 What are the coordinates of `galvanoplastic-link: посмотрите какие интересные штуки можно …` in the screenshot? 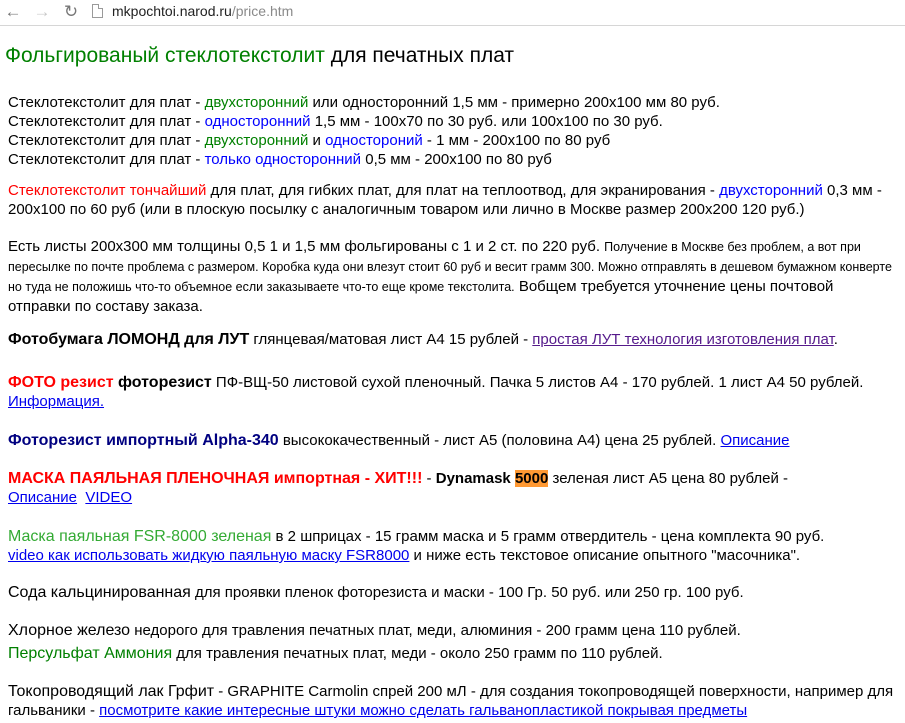 It's located at (423, 710).